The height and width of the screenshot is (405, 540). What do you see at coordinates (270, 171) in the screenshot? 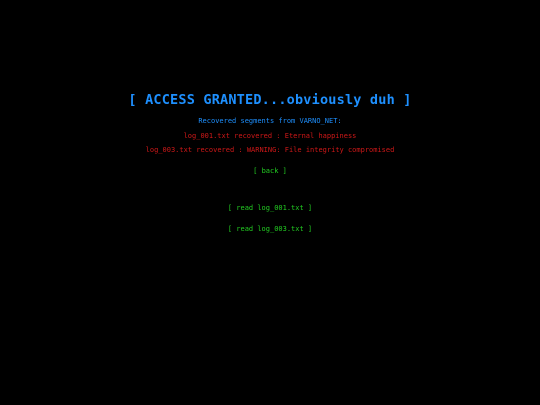
I see `back-link: [ back ]` at bounding box center [270, 171].